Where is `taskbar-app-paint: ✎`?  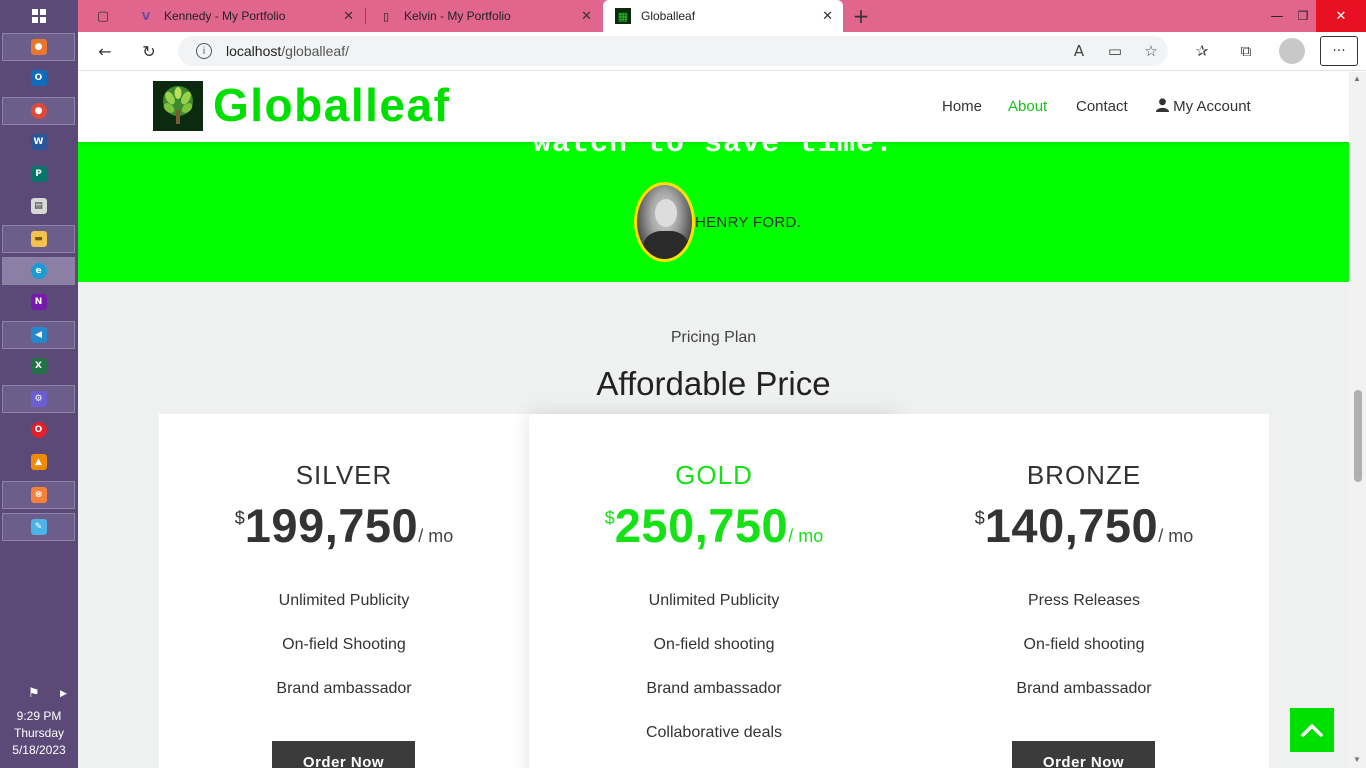 taskbar-app-paint: ✎ is located at coordinates (38, 527).